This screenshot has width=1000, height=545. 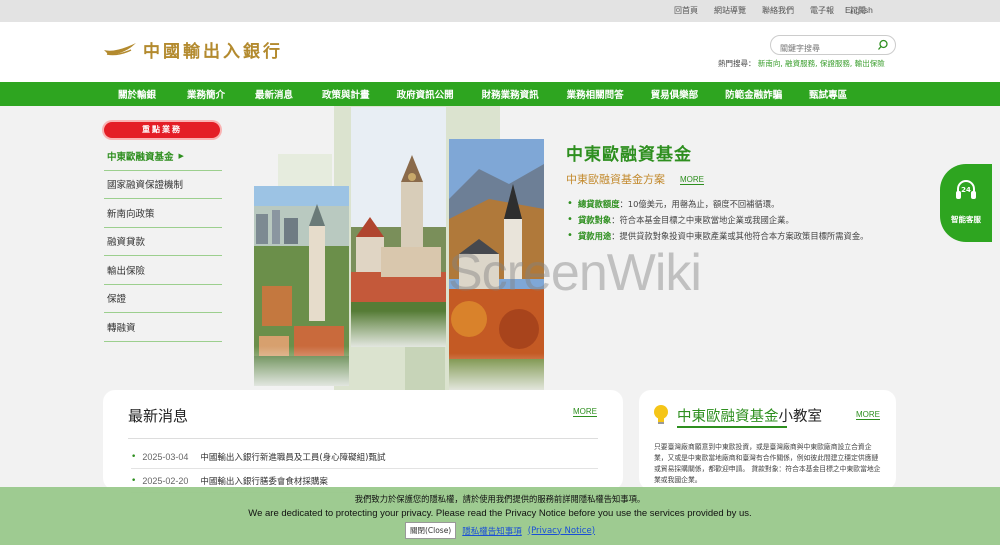 I want to click on news-item: • 2025-03-04 中國輸出入銀行新進職員及工員(身心障礙組)甄試, so click(x=364, y=457).